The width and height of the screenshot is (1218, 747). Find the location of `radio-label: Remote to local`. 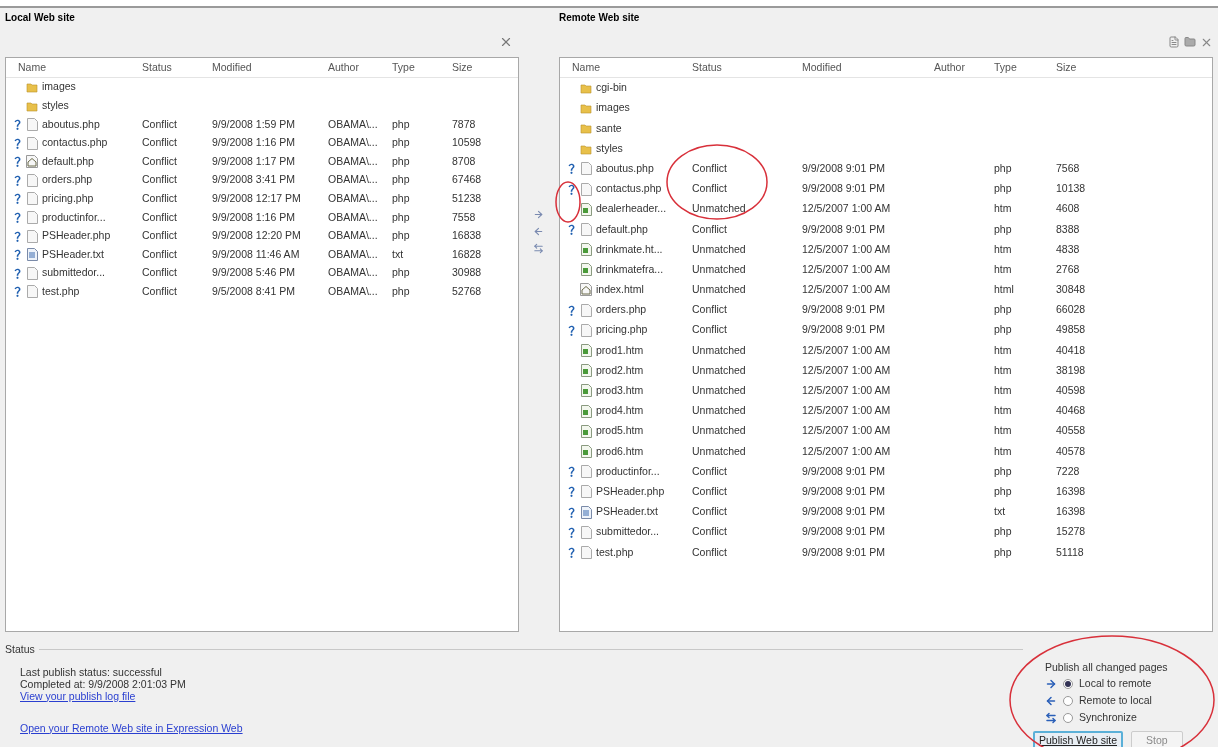

radio-label: Remote to local is located at coordinates (1115, 701).